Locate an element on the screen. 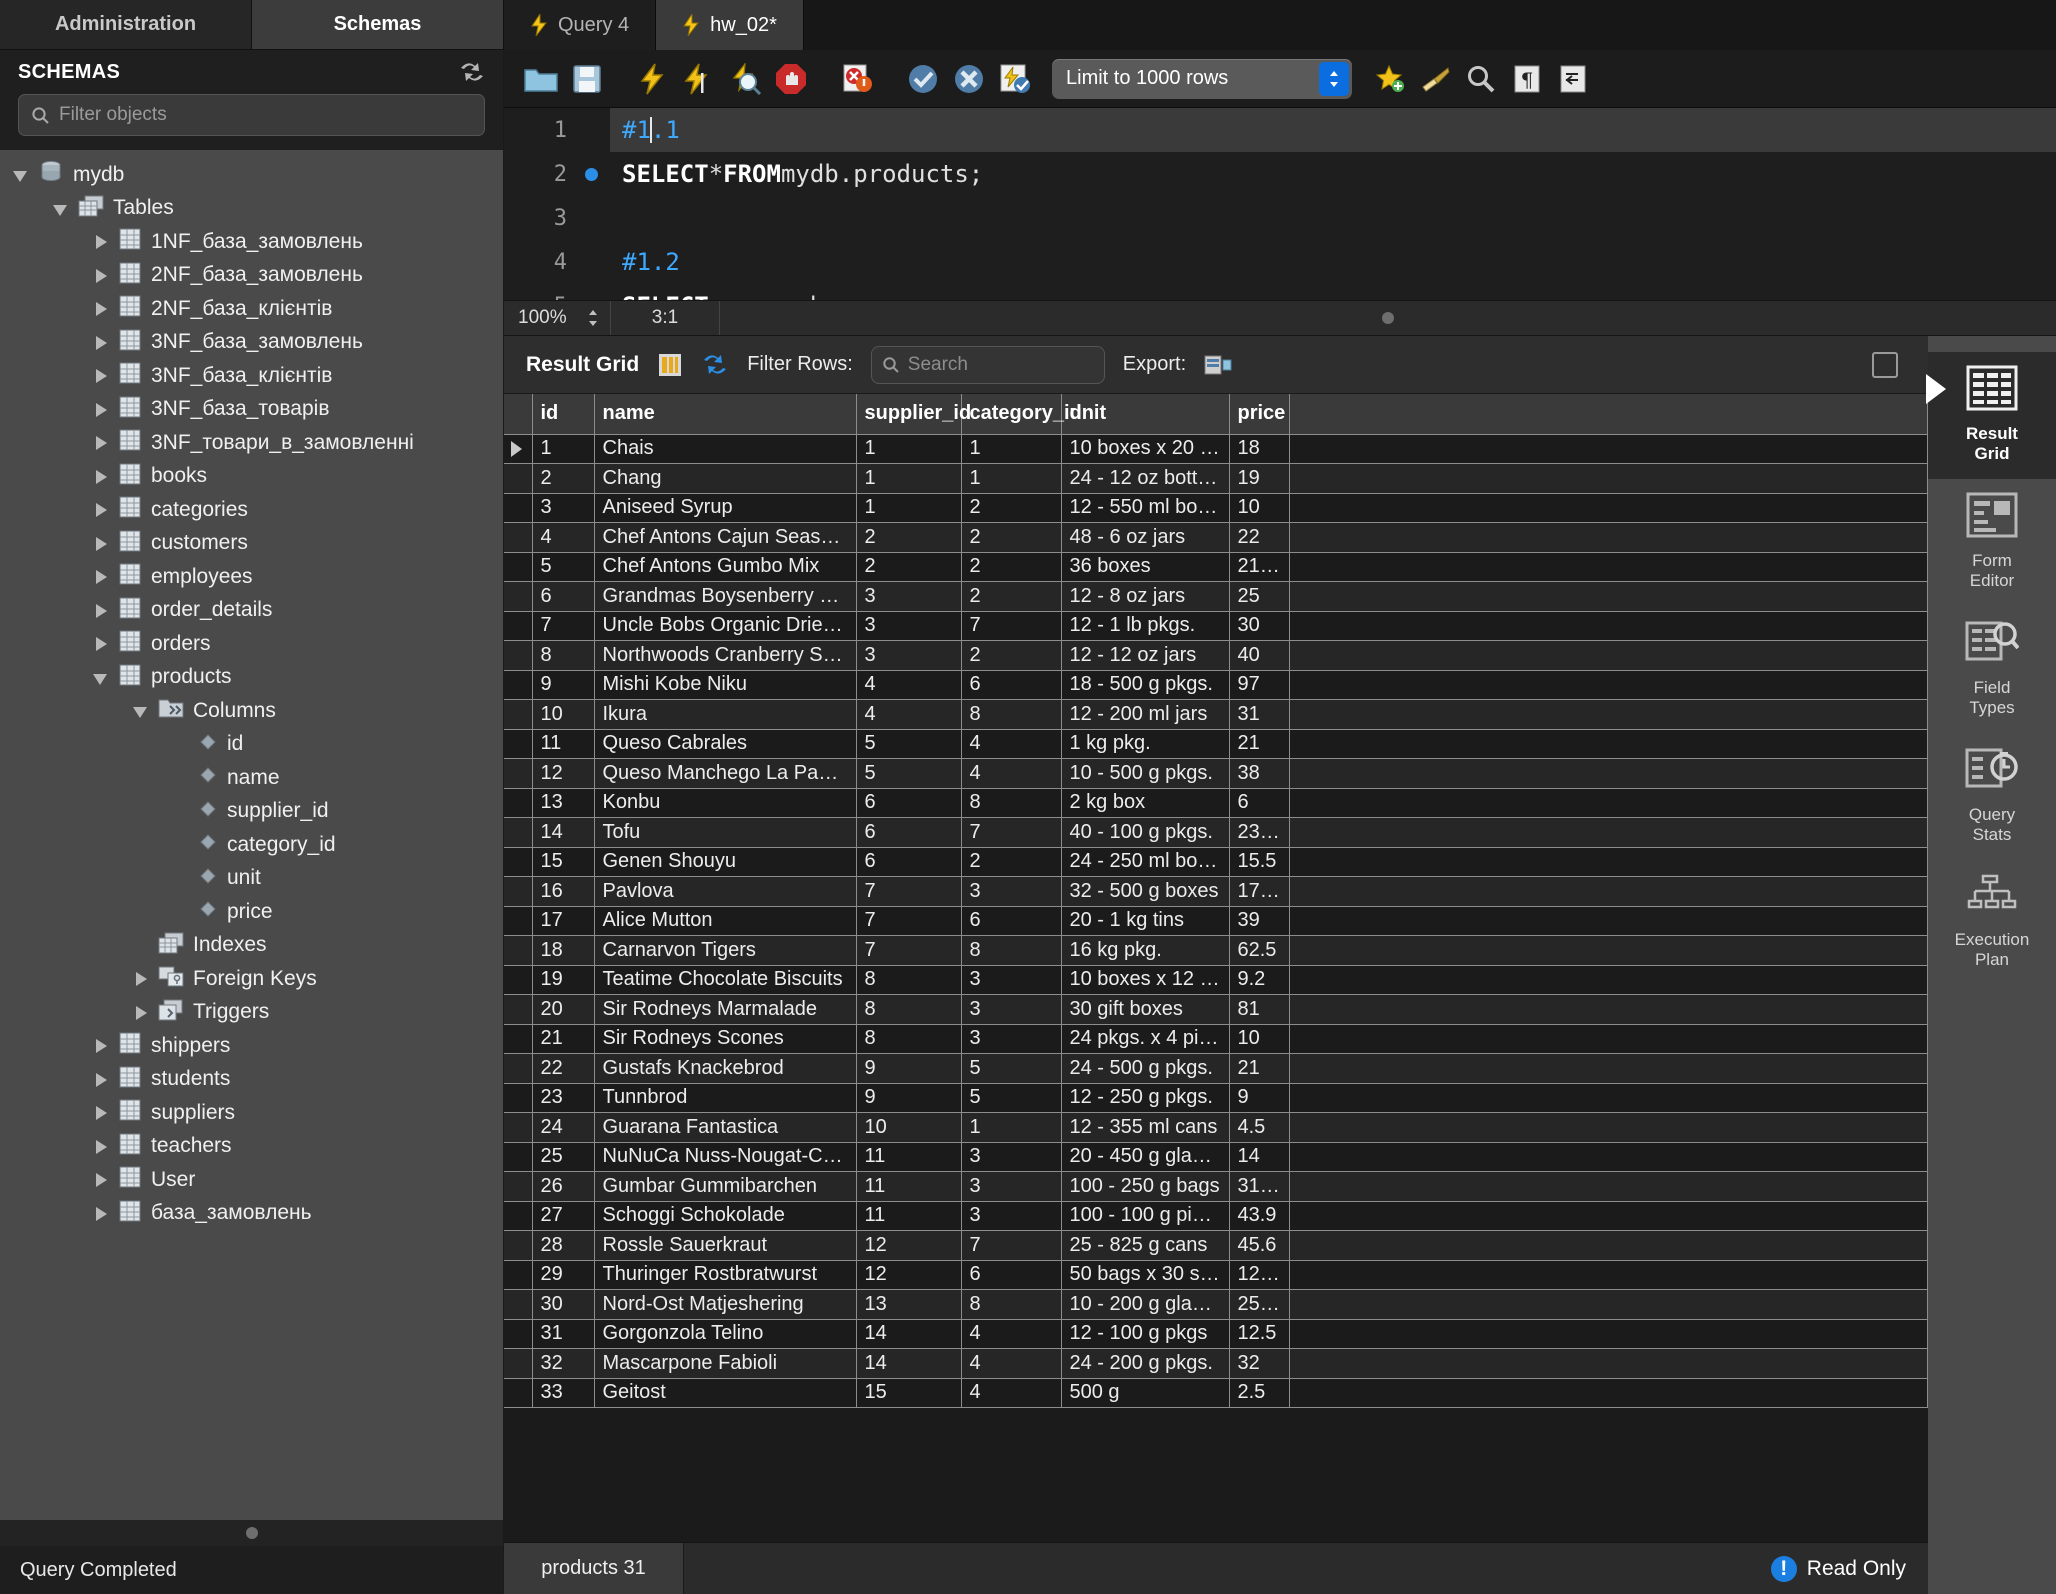  cell-name: Gustafs Knackebrod is located at coordinates (725, 1068).